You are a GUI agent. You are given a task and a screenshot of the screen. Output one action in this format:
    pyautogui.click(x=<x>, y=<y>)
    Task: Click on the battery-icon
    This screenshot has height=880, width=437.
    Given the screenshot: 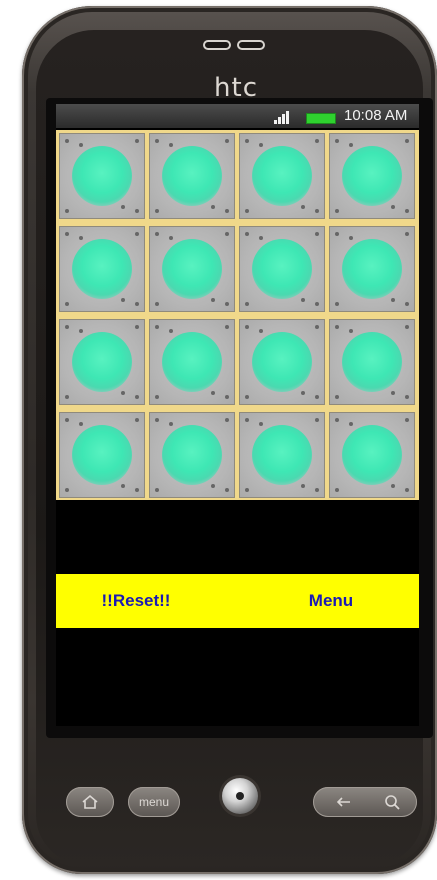 What is the action you would take?
    pyautogui.click(x=321, y=118)
    